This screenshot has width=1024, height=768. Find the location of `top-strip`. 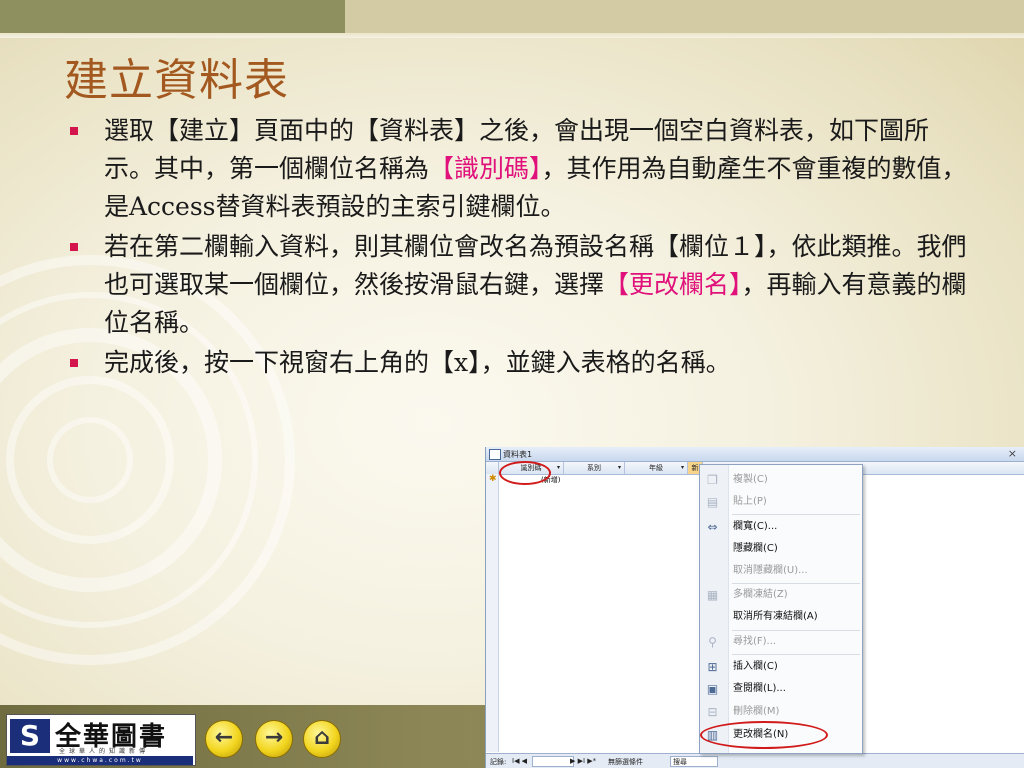

top-strip is located at coordinates (512, 35).